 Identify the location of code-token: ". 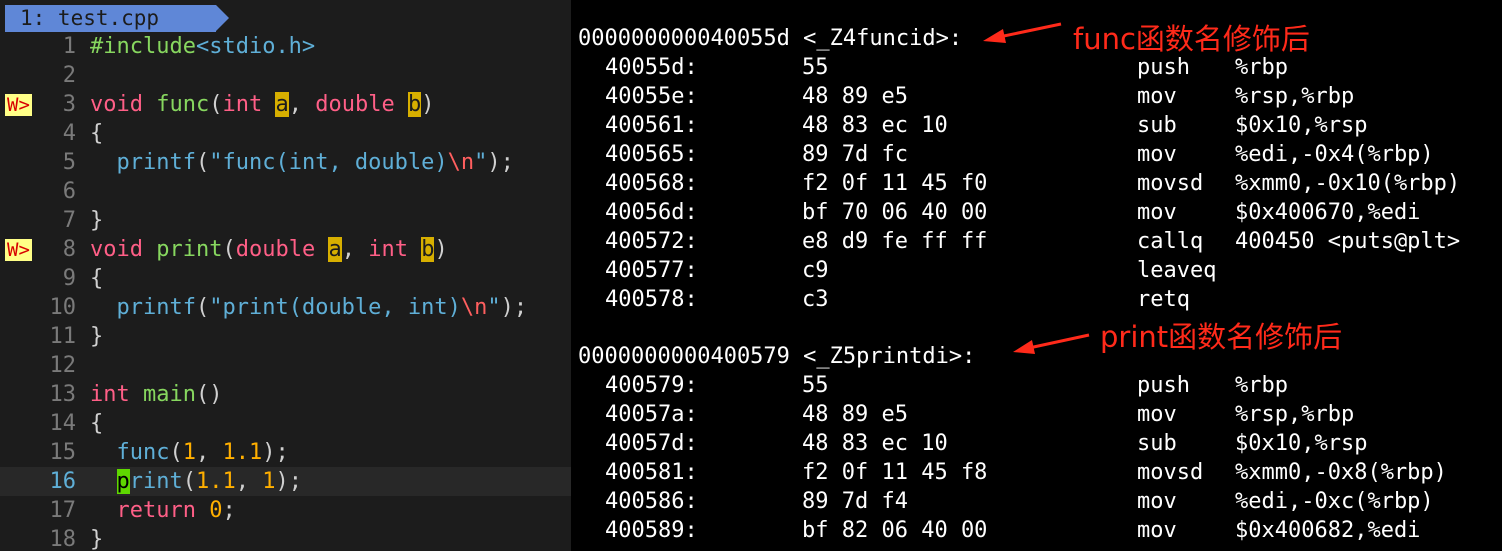
(494, 307).